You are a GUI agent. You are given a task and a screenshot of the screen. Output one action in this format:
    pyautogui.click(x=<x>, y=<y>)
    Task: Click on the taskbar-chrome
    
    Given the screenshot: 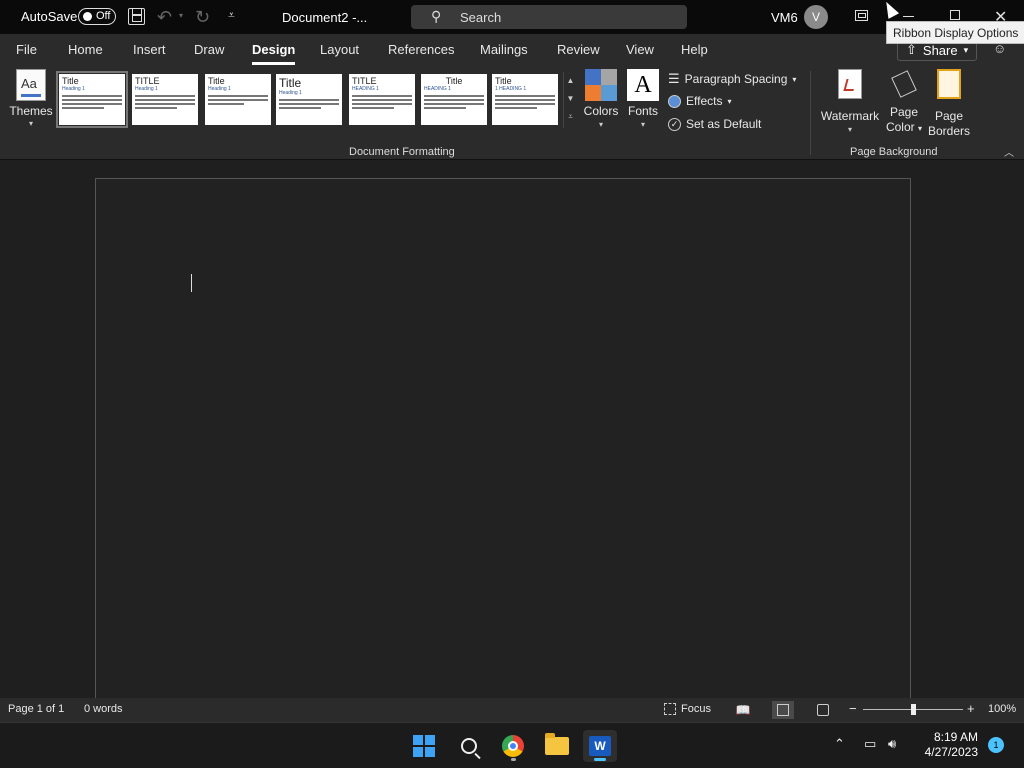 What is the action you would take?
    pyautogui.click(x=513, y=746)
    